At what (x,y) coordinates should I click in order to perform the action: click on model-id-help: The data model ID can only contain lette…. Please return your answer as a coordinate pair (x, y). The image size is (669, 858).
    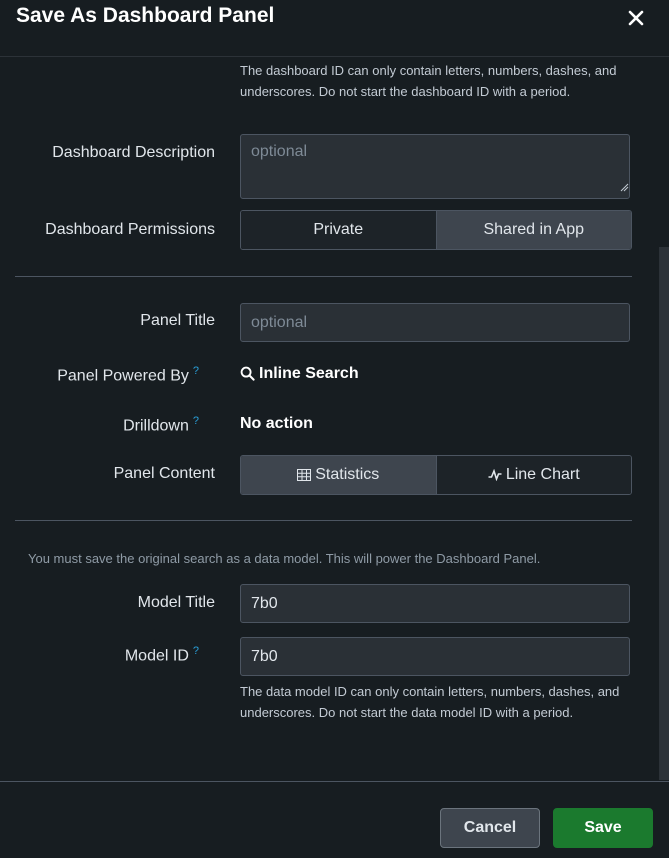
    Looking at the image, I should click on (430, 702).